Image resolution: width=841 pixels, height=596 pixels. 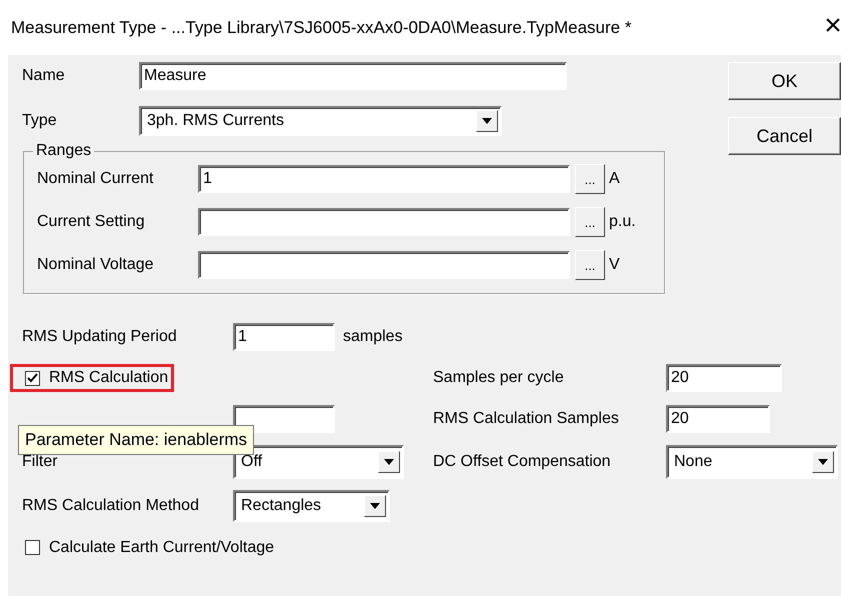 I want to click on field-label: Nominal Current, so click(x=95, y=179).